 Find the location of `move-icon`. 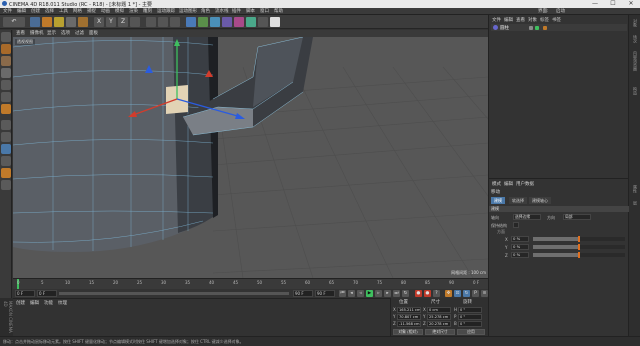

move-icon is located at coordinates (47, 22).